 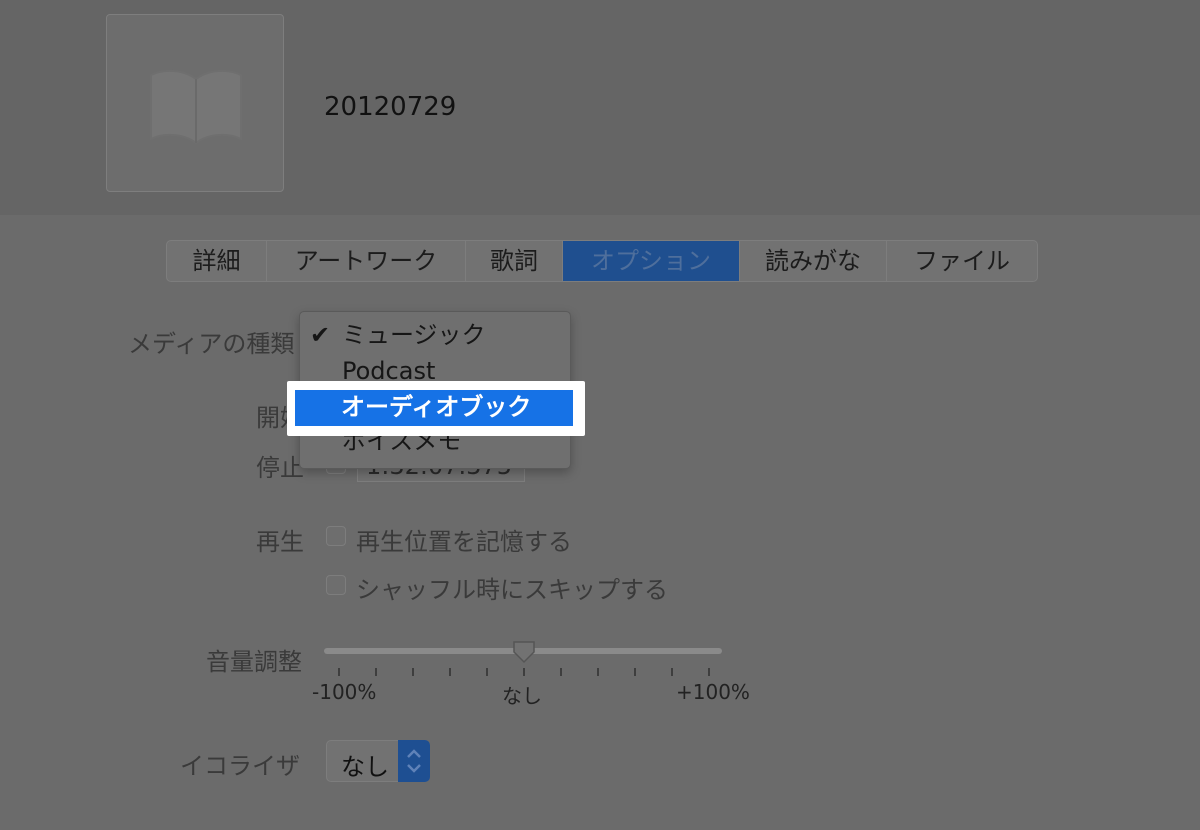 I want to click on tab-lyrics: 歌詞, so click(x=514, y=261).